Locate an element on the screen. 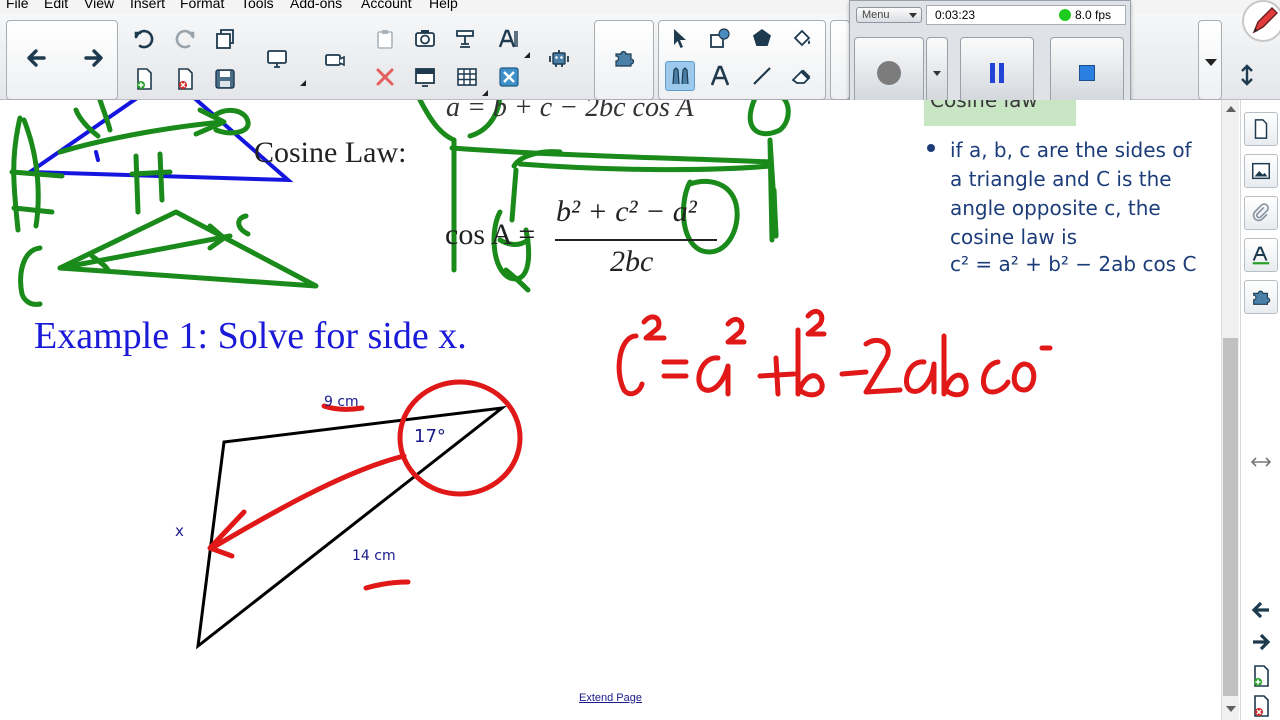  menu-view: View is located at coordinates (99, 5).